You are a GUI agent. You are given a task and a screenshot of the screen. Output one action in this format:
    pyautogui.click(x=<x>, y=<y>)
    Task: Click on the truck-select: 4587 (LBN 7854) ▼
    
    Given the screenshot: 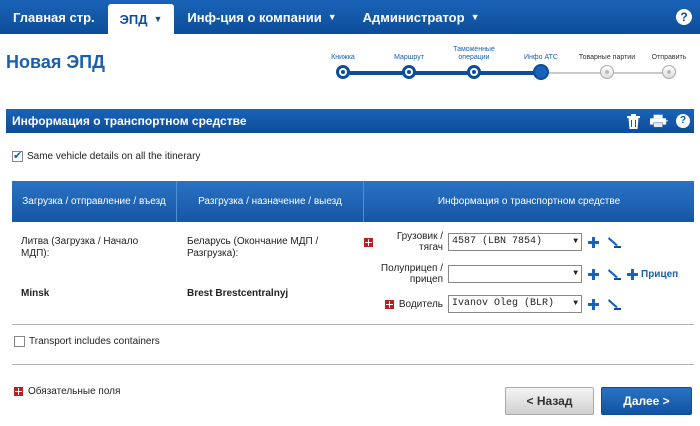 What is the action you would take?
    pyautogui.click(x=515, y=242)
    